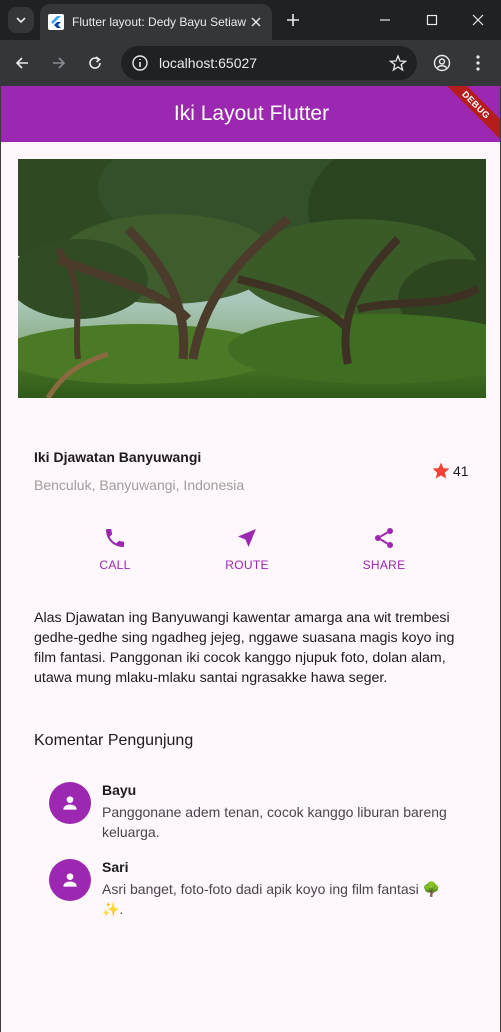 The image size is (501, 1032). I want to click on new-tab-button, so click(293, 20).